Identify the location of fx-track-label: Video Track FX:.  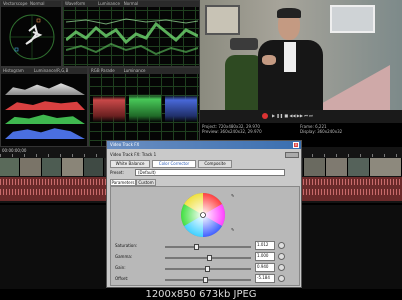
(125, 154).